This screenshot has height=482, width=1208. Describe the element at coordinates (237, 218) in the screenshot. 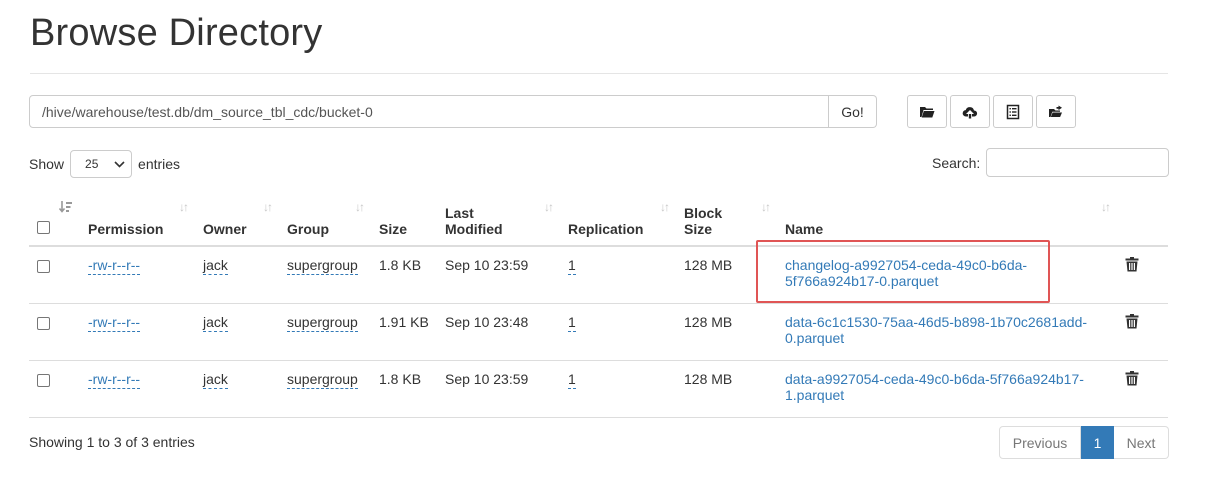

I see `column-owner: Owner ↓↑` at that location.